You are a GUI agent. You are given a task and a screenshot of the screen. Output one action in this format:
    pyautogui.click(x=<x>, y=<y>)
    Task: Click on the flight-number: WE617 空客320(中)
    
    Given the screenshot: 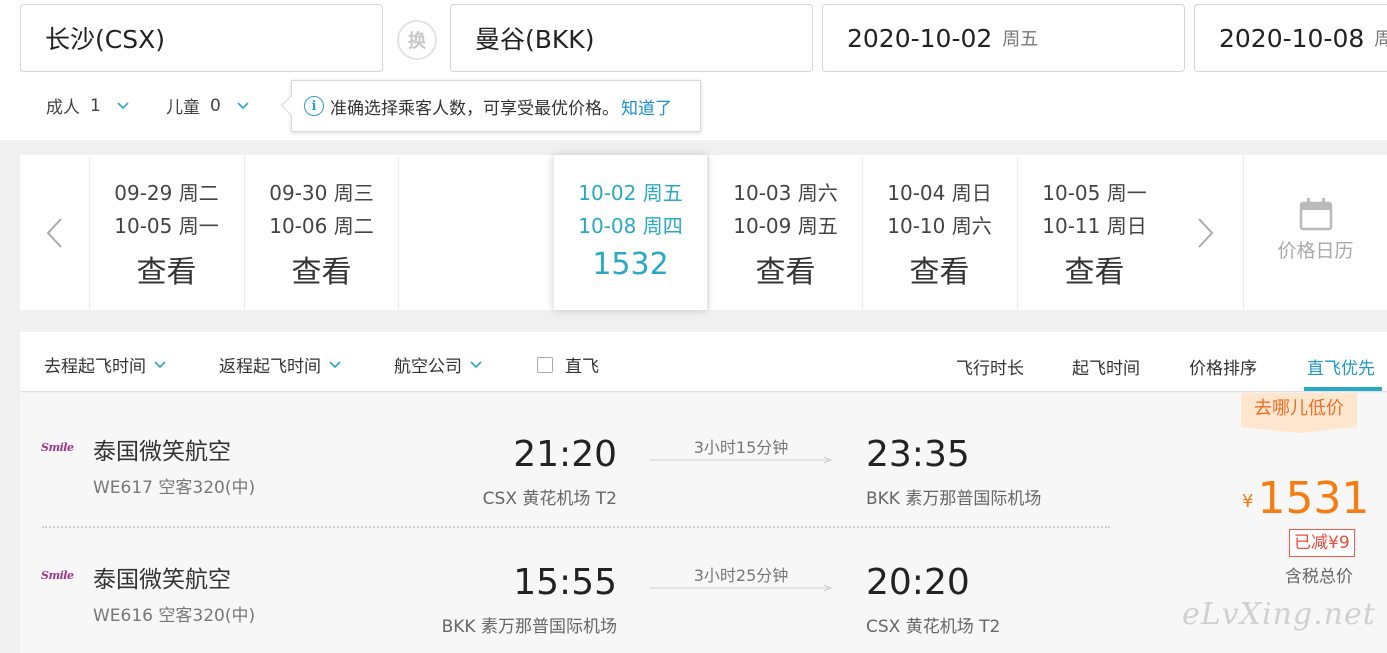 What is the action you would take?
    pyautogui.click(x=174, y=488)
    